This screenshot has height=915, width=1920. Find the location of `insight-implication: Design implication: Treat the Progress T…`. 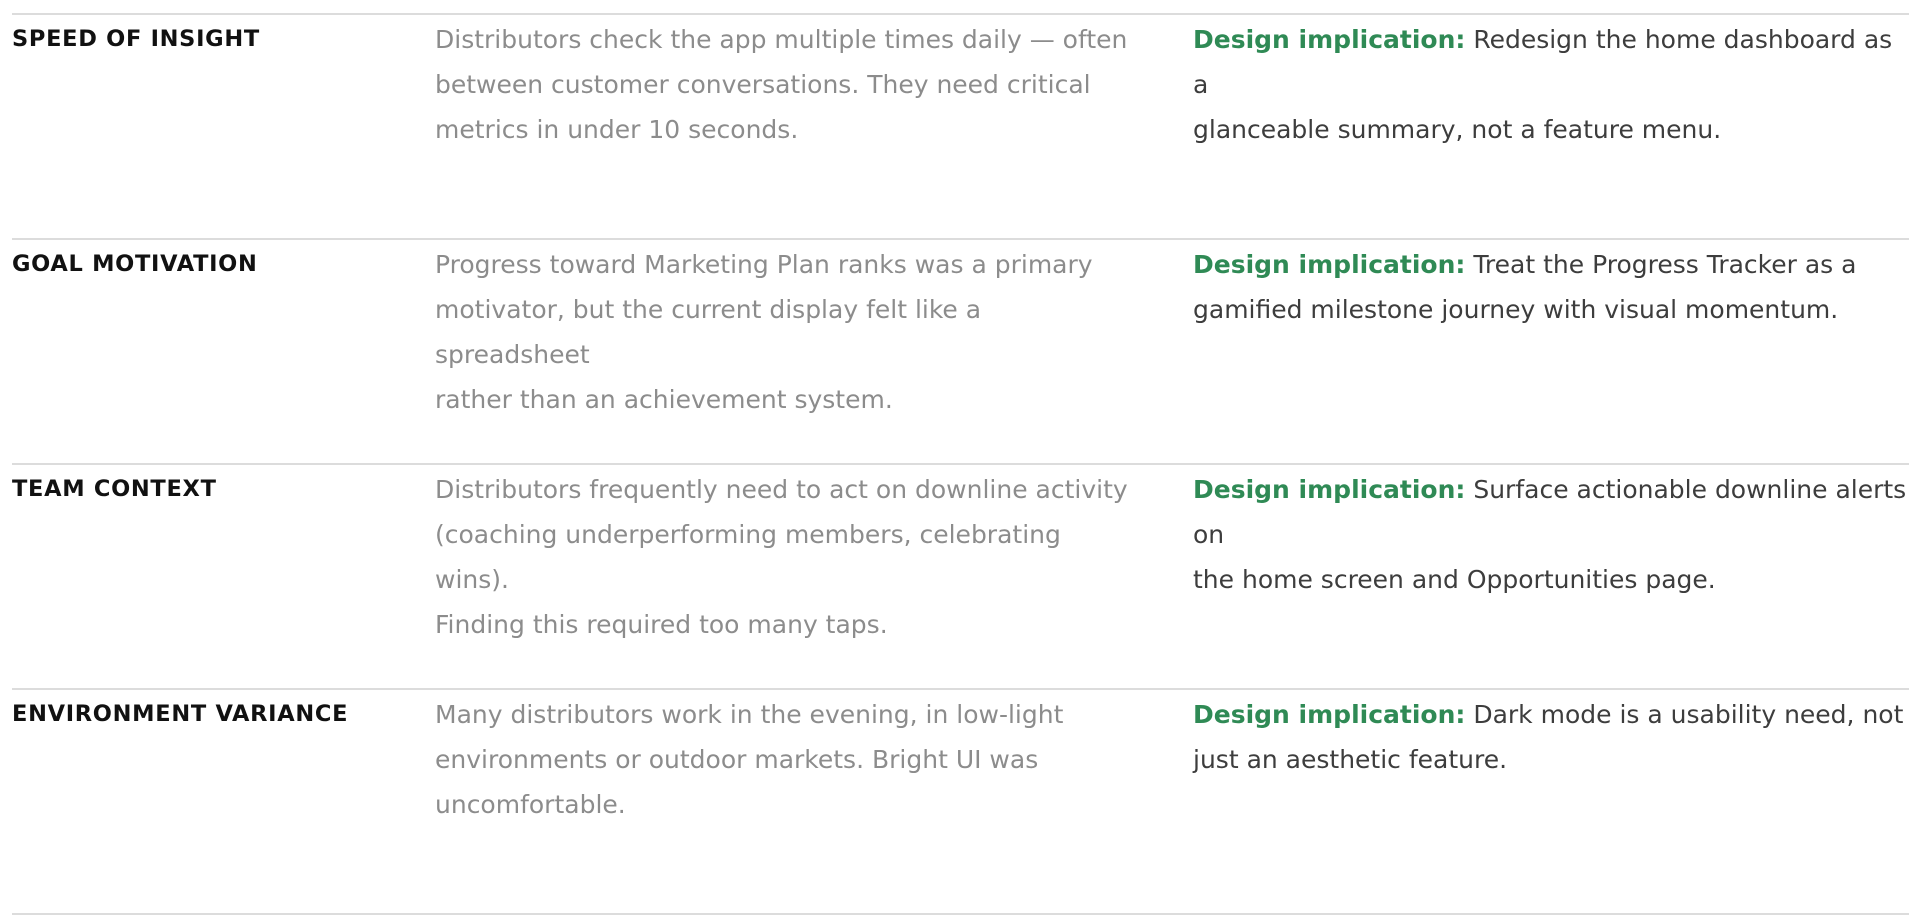

insight-implication: Design implication: Treat the Progress T… is located at coordinates (1553, 287).